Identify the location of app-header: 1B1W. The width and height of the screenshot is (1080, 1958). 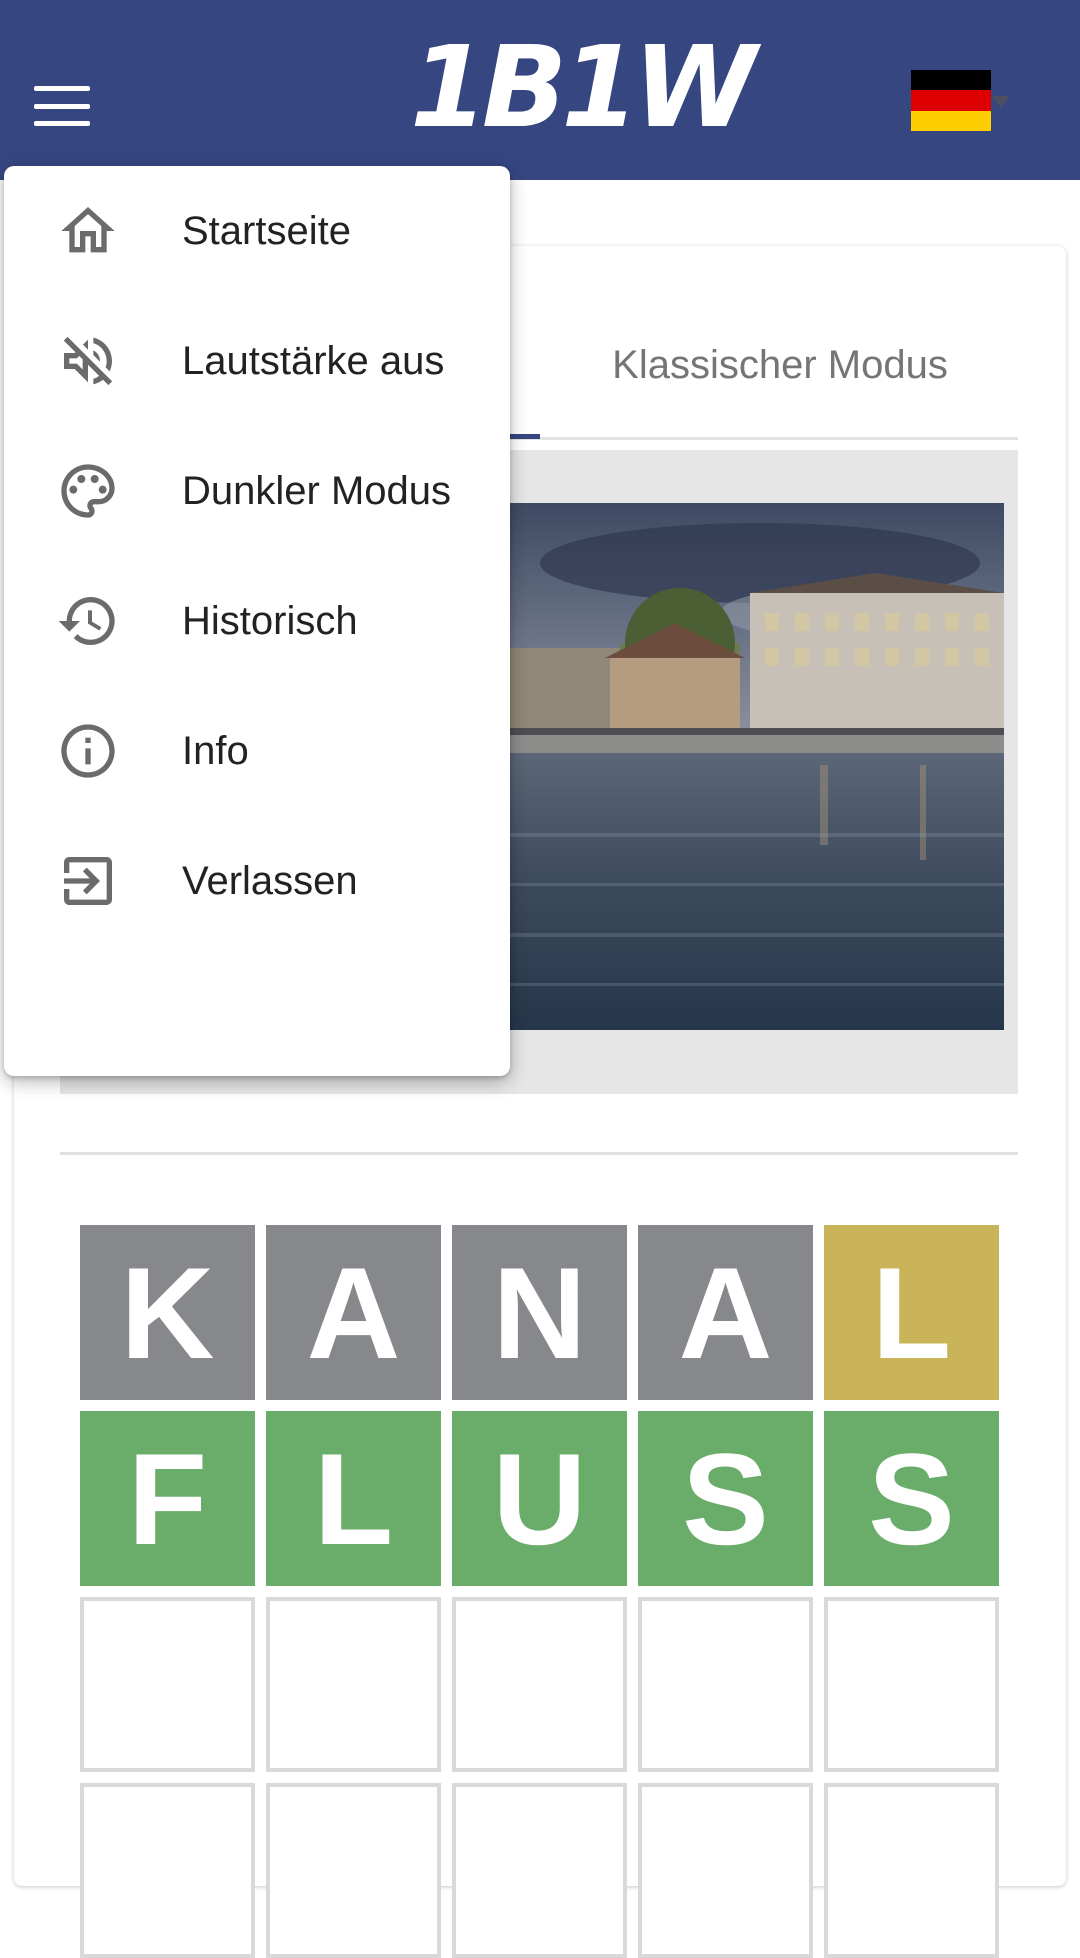
(540, 90).